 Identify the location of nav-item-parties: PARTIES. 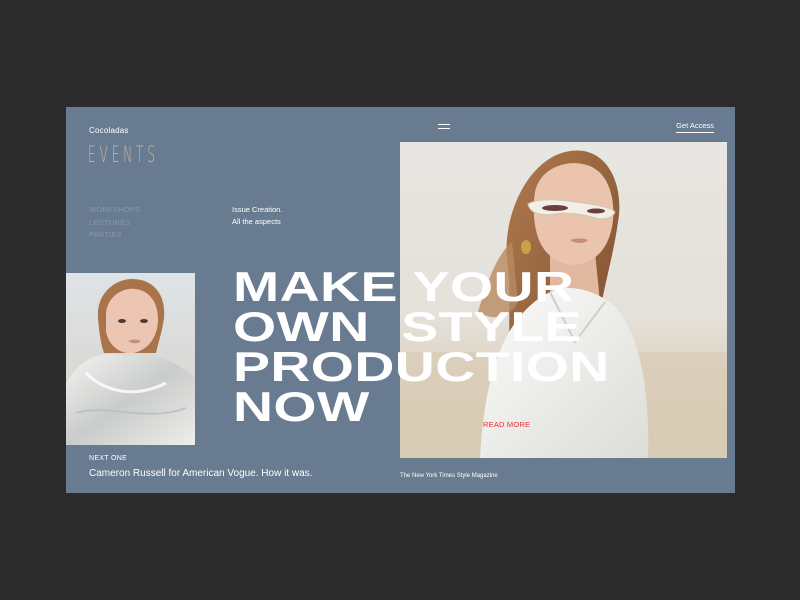
(114, 235).